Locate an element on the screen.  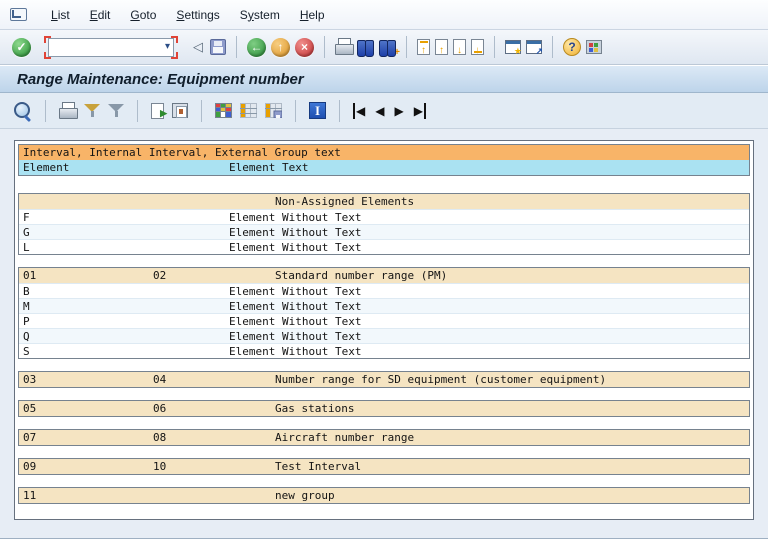
find-next-icon: + is located at coordinates (389, 49).